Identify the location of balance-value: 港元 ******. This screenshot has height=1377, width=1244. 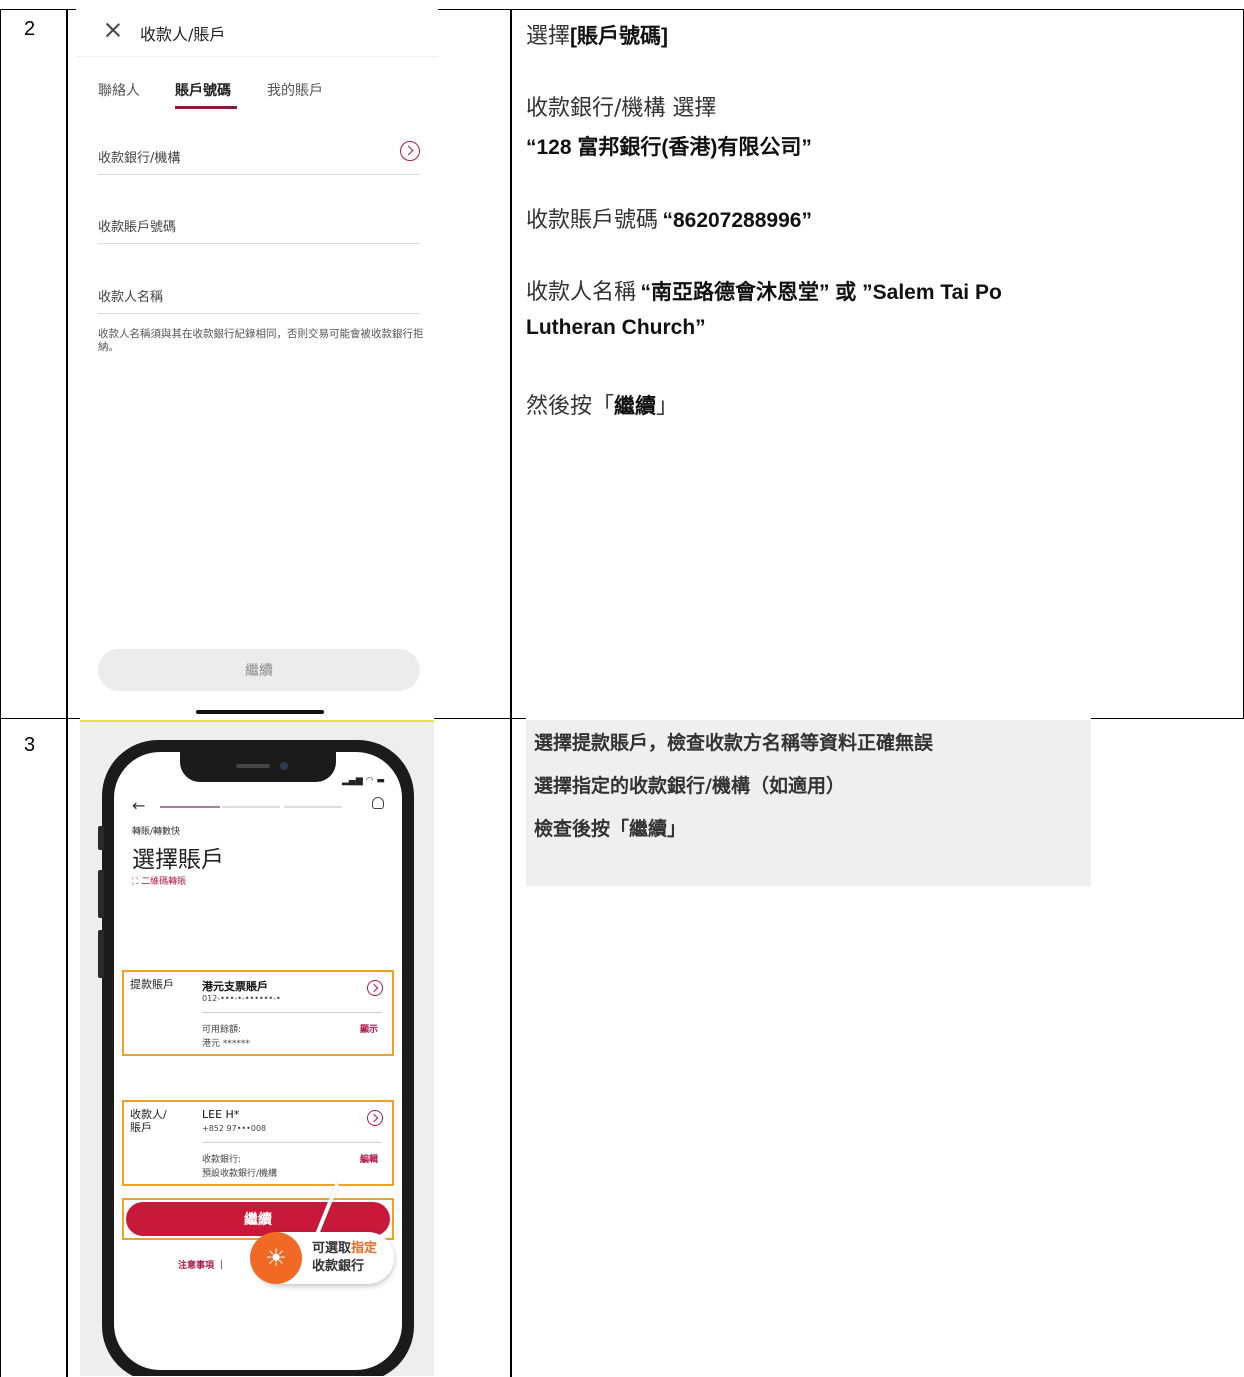
(226, 1044).